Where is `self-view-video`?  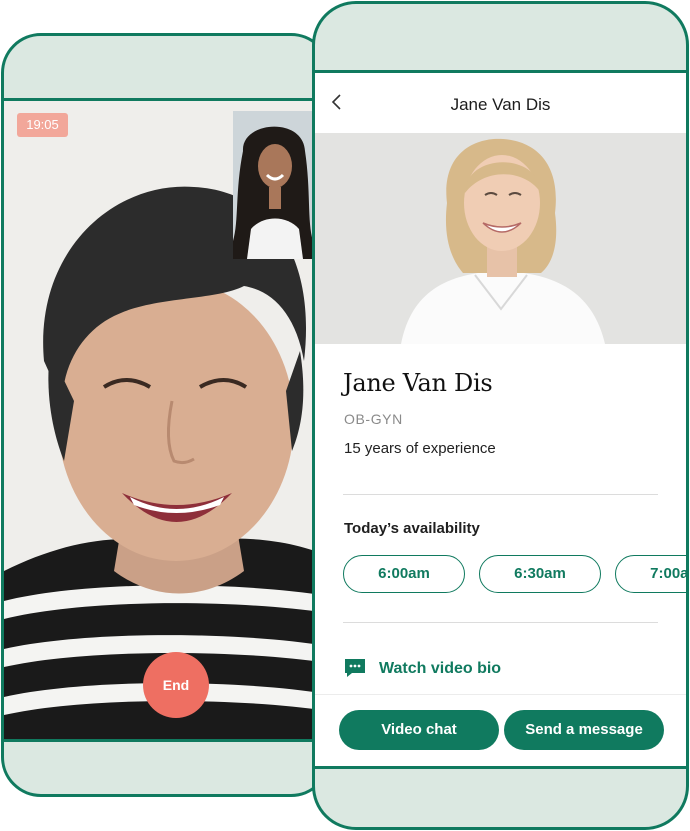 self-view-video is located at coordinates (273, 185).